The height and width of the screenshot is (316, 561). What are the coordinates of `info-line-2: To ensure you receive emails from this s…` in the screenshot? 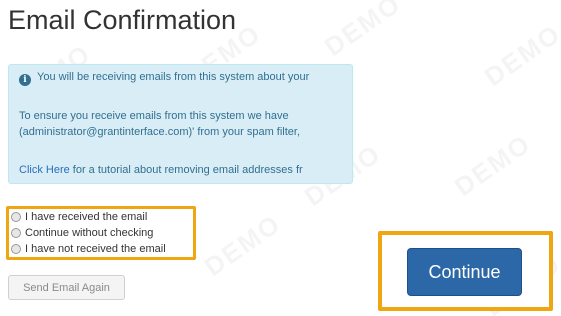 It's located at (154, 116).